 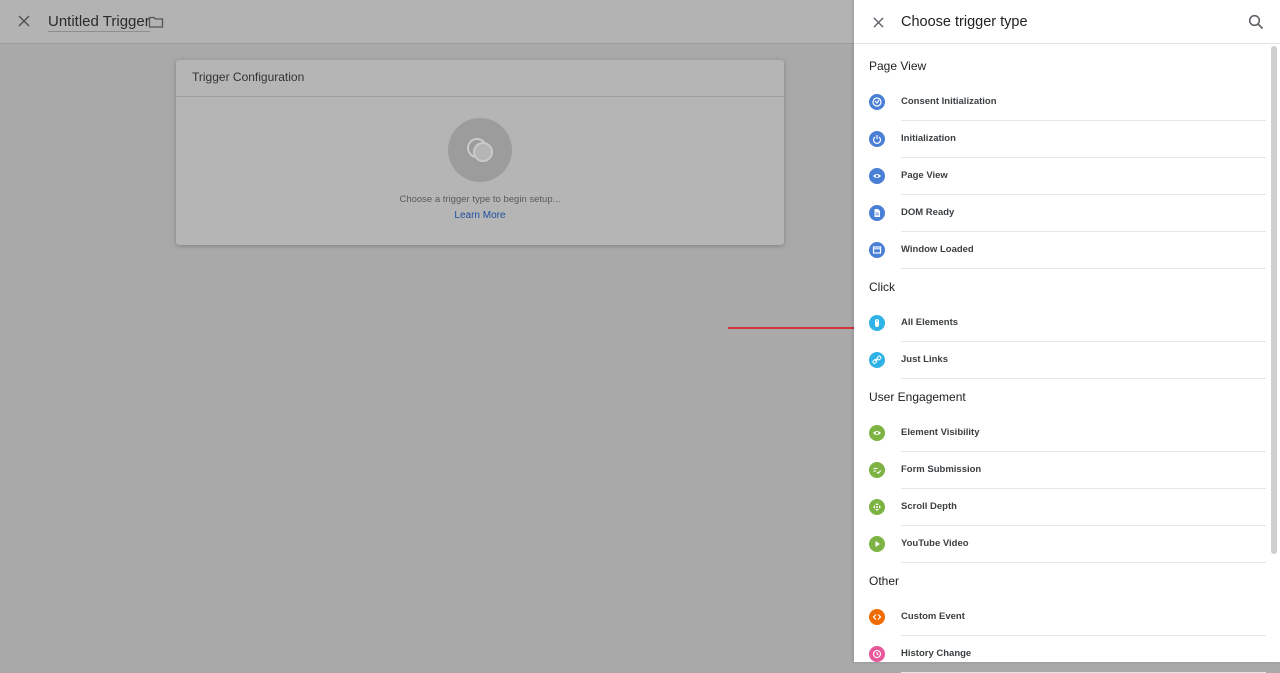 What do you see at coordinates (930, 322) in the screenshot?
I see `trigger-type-label: All Elements` at bounding box center [930, 322].